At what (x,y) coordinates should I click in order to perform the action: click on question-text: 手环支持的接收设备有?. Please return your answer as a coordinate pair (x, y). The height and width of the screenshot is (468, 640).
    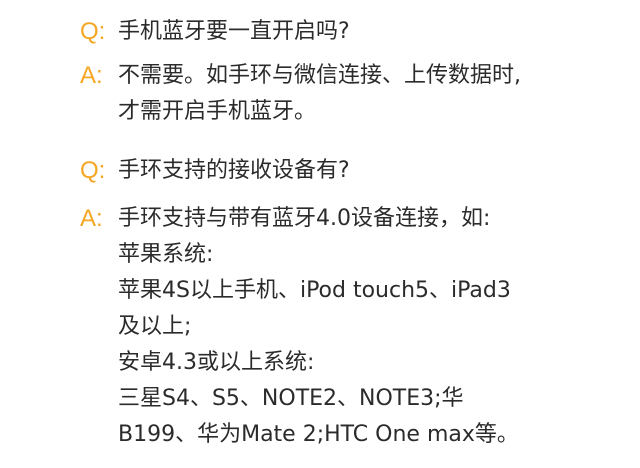
    Looking at the image, I should click on (234, 170).